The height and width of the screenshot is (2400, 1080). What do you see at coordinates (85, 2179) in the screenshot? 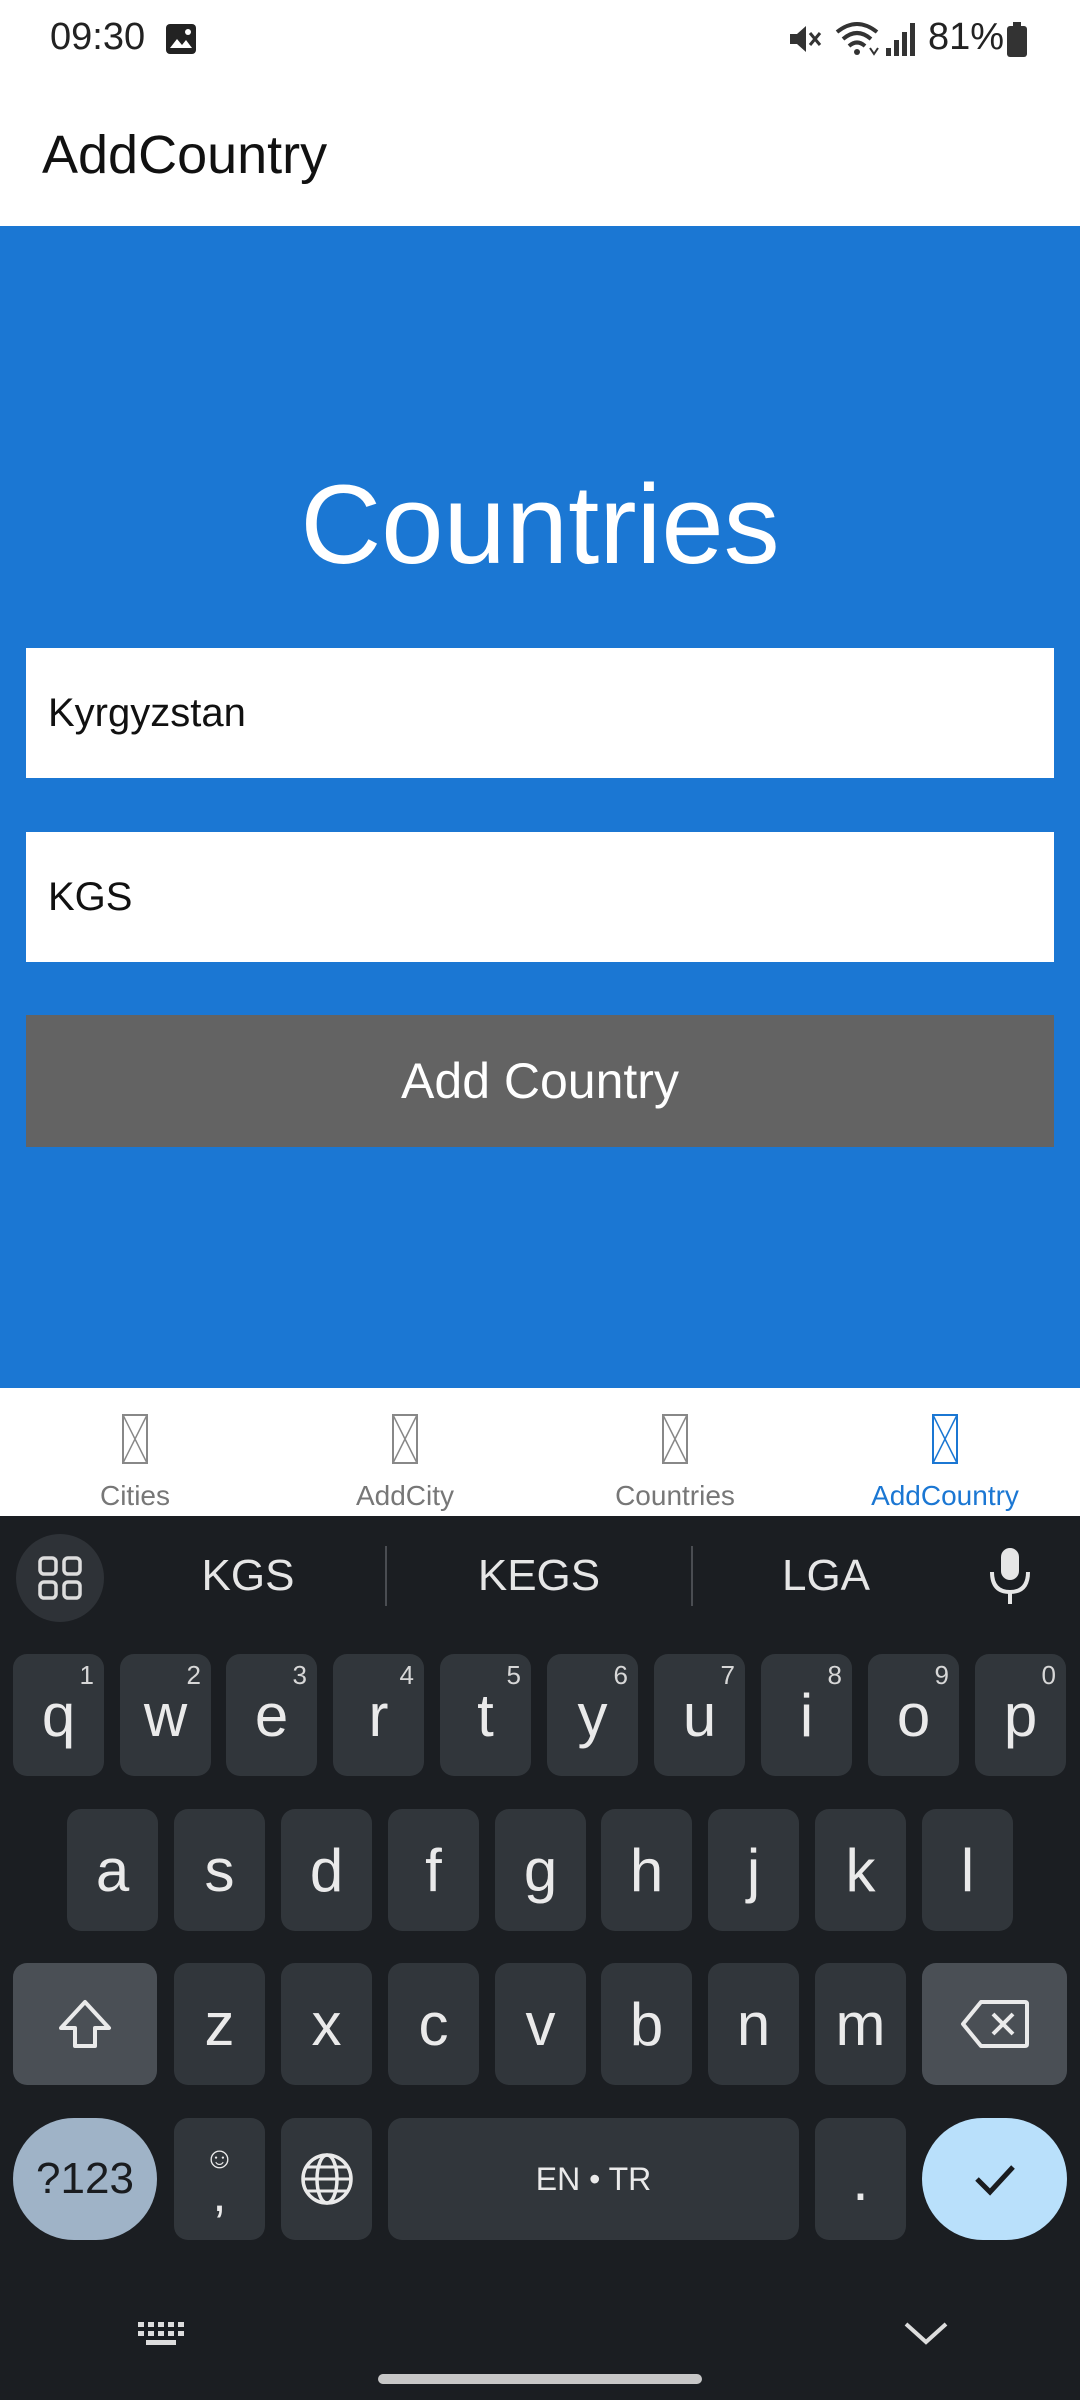
I see `symbols-key: ?123` at bounding box center [85, 2179].